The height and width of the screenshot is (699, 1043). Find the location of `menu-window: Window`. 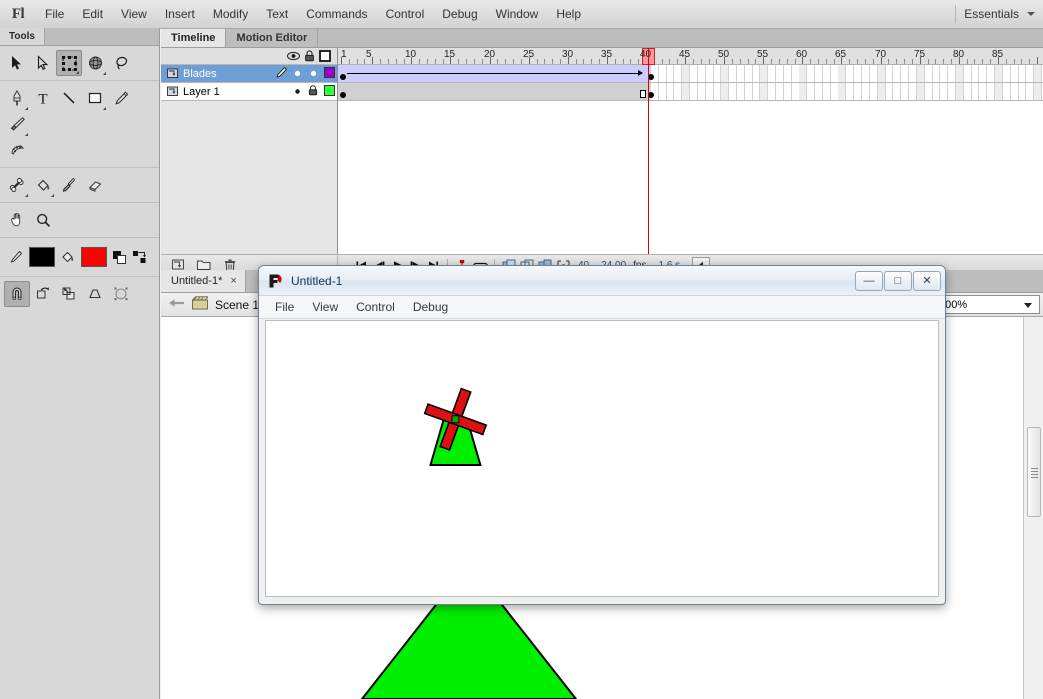

menu-window: Window is located at coordinates (517, 14).